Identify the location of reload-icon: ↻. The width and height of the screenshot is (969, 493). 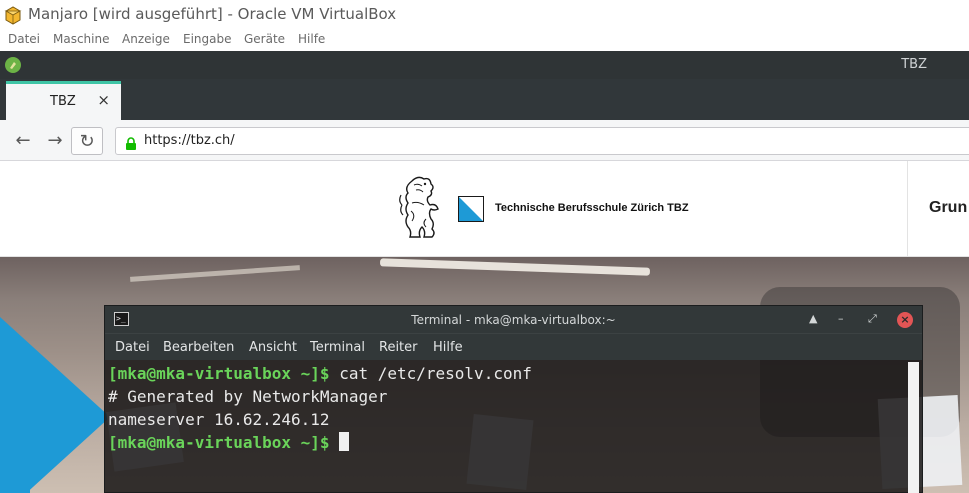
(87, 141).